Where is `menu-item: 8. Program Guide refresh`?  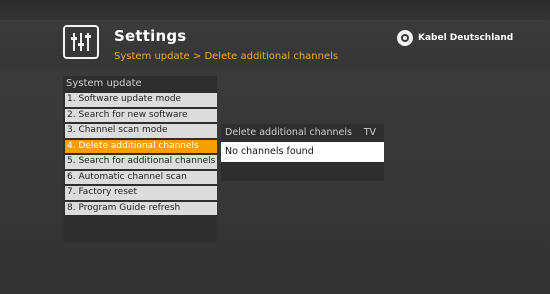 menu-item: 8. Program Guide refresh is located at coordinates (141, 208).